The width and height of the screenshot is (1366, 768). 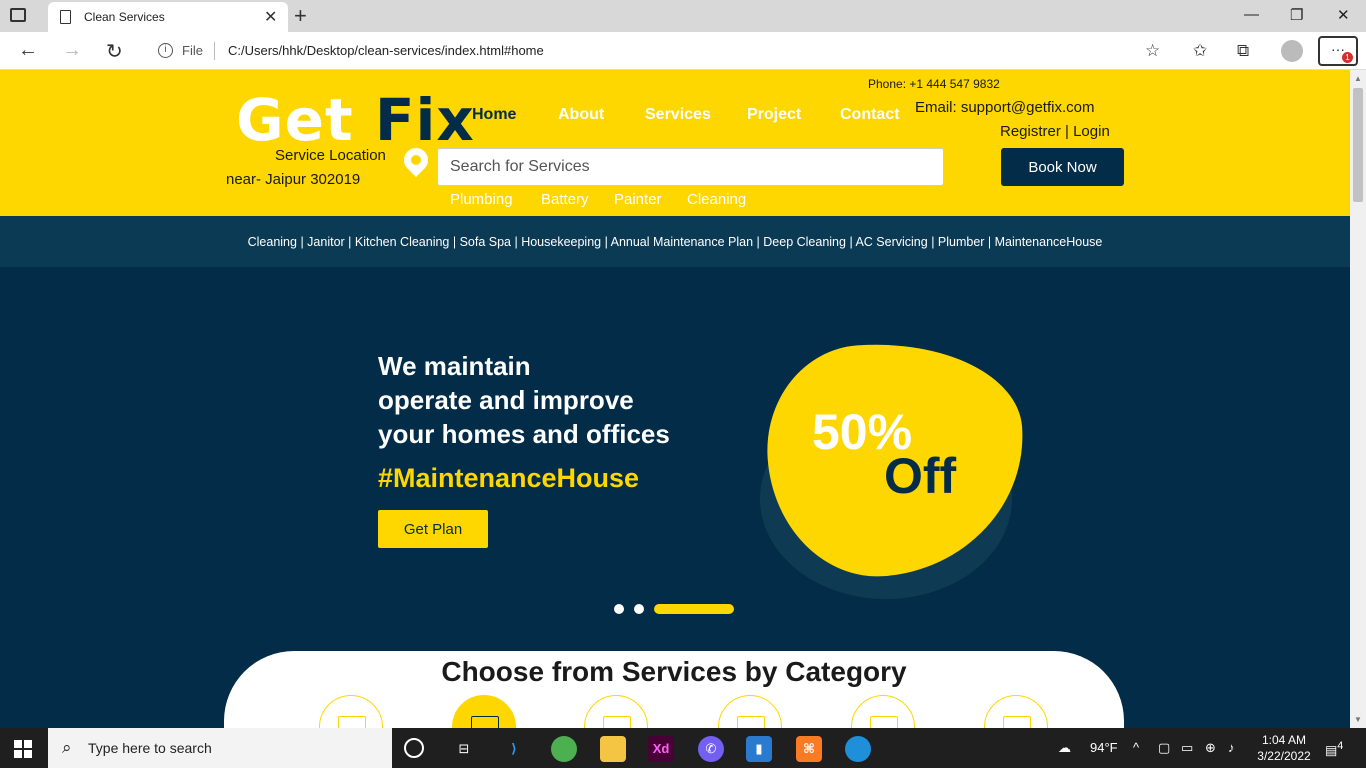 What do you see at coordinates (1017, 722) in the screenshot?
I see `appliance-icon` at bounding box center [1017, 722].